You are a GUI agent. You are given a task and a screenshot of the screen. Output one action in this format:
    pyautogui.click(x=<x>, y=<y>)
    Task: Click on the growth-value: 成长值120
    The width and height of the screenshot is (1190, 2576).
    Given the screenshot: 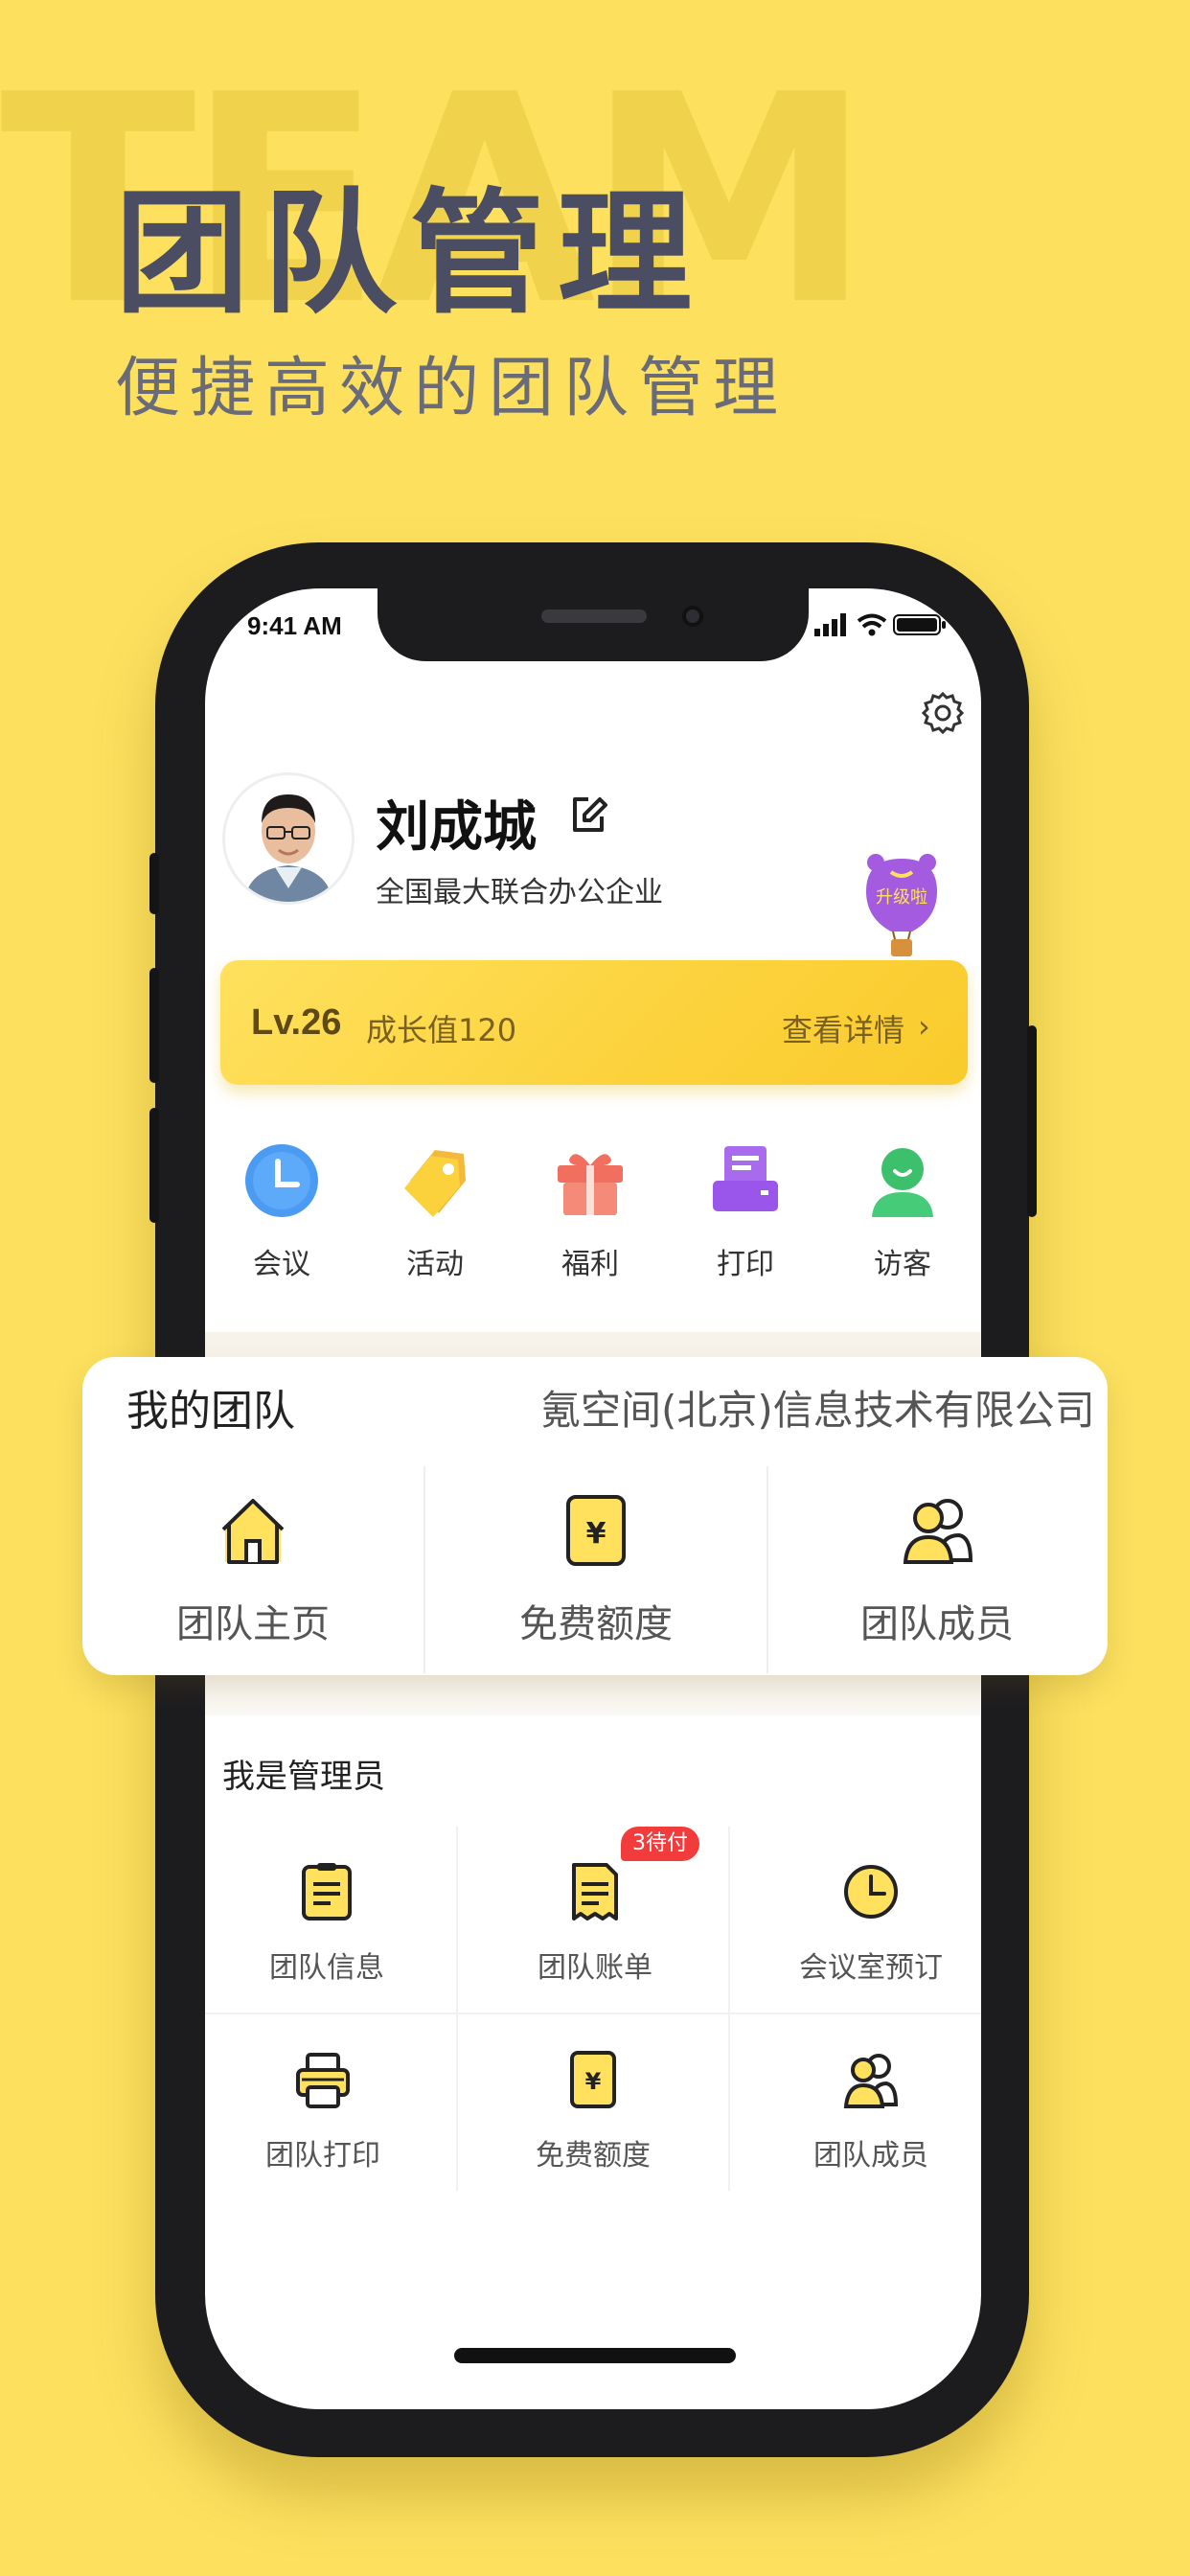 What is the action you would take?
    pyautogui.click(x=442, y=1030)
    